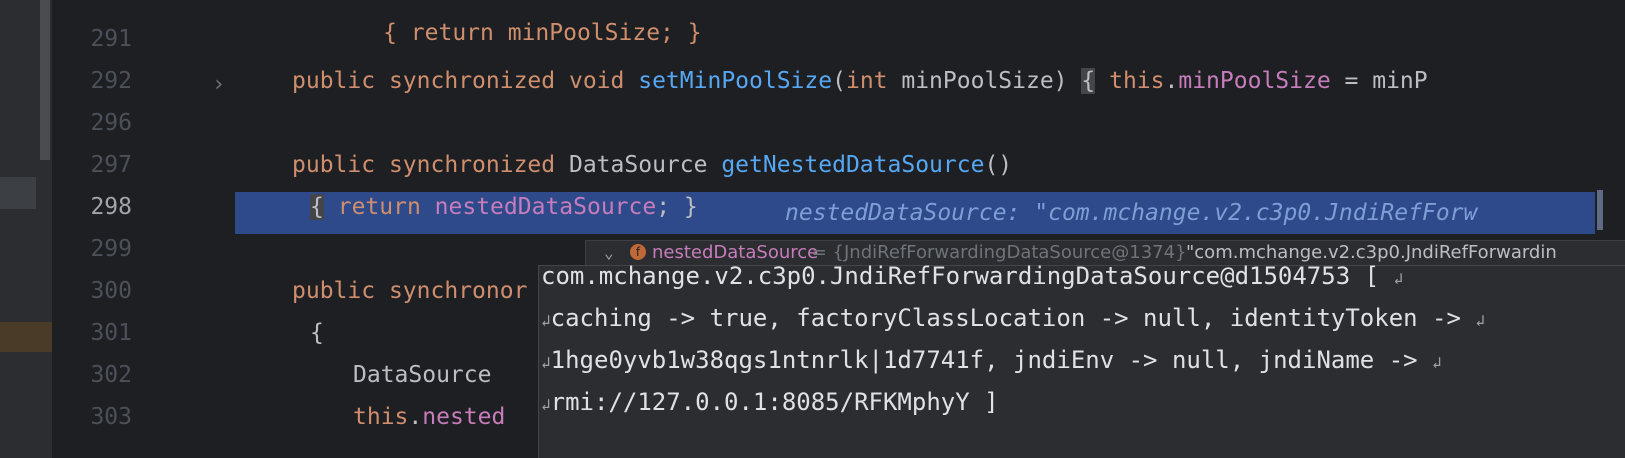 The width and height of the screenshot is (1625, 458). I want to click on strip-selection, so click(18, 193).